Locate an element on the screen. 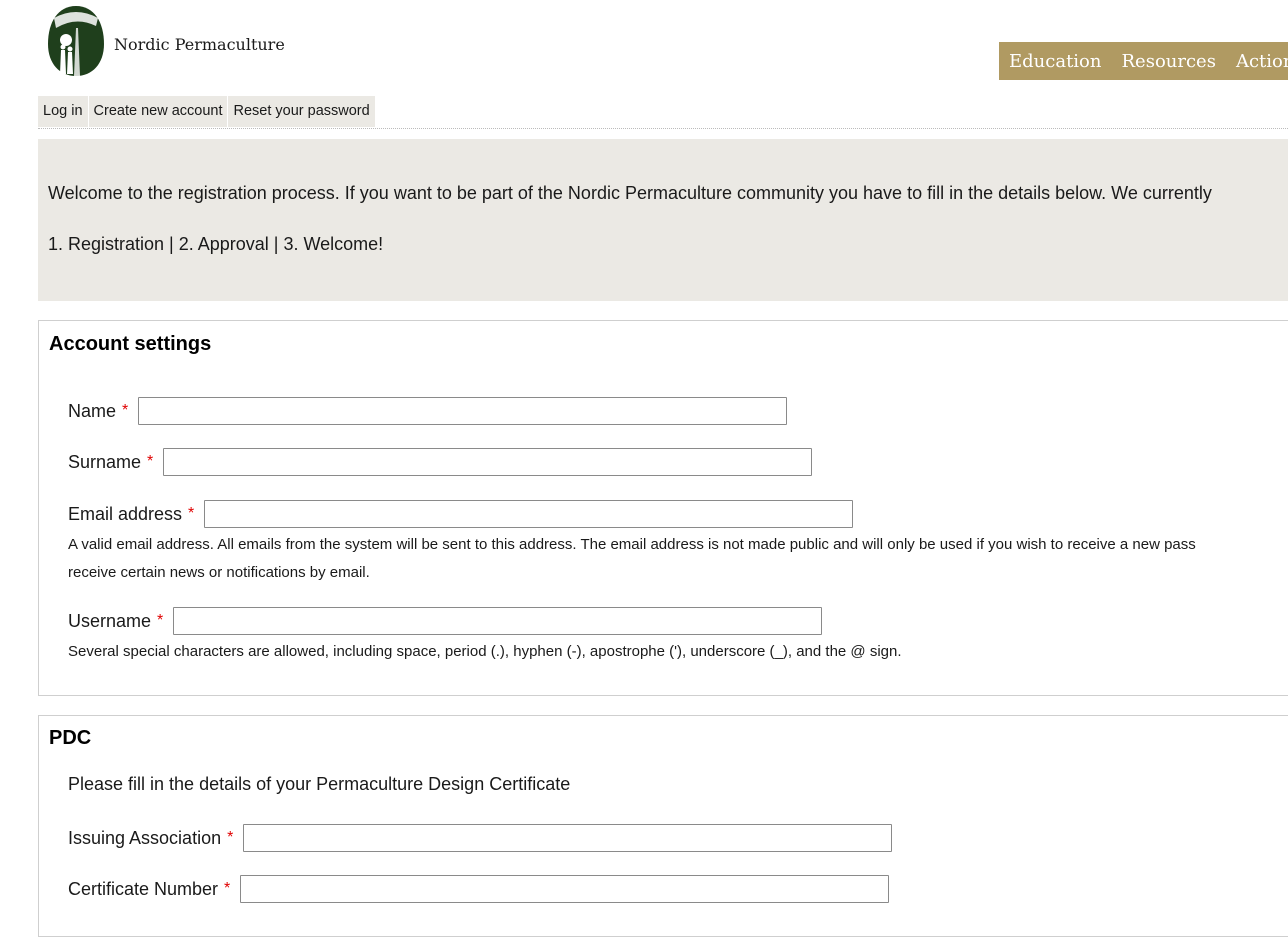  name-field: Name * is located at coordinates (428, 411).